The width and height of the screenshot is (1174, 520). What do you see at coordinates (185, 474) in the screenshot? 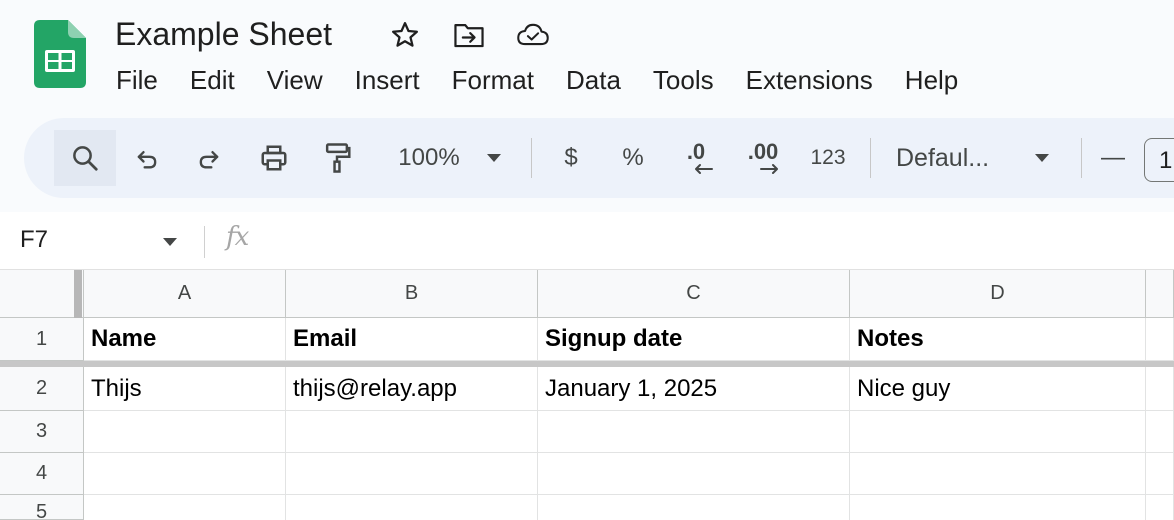
I see `cell-a4` at bounding box center [185, 474].